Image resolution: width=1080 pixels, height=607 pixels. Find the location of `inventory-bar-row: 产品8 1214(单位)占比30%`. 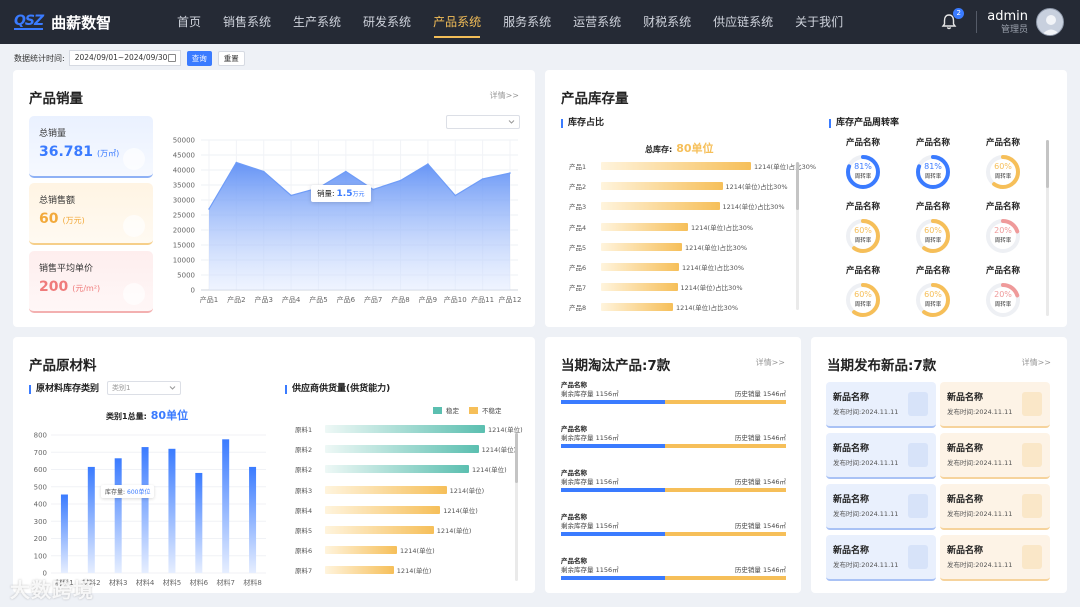

inventory-bar-row: 产品8 1214(单位)占比30% is located at coordinates (646, 307).